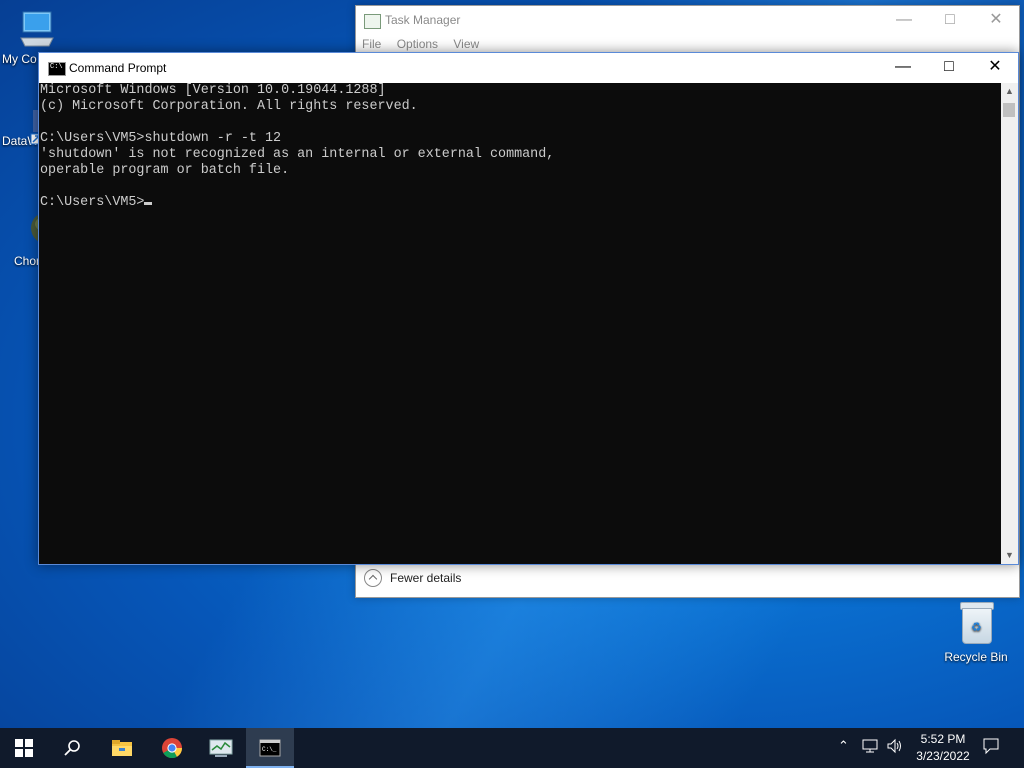 Image resolution: width=1024 pixels, height=768 pixels. I want to click on svg-text: C:\_, so click(269, 749).